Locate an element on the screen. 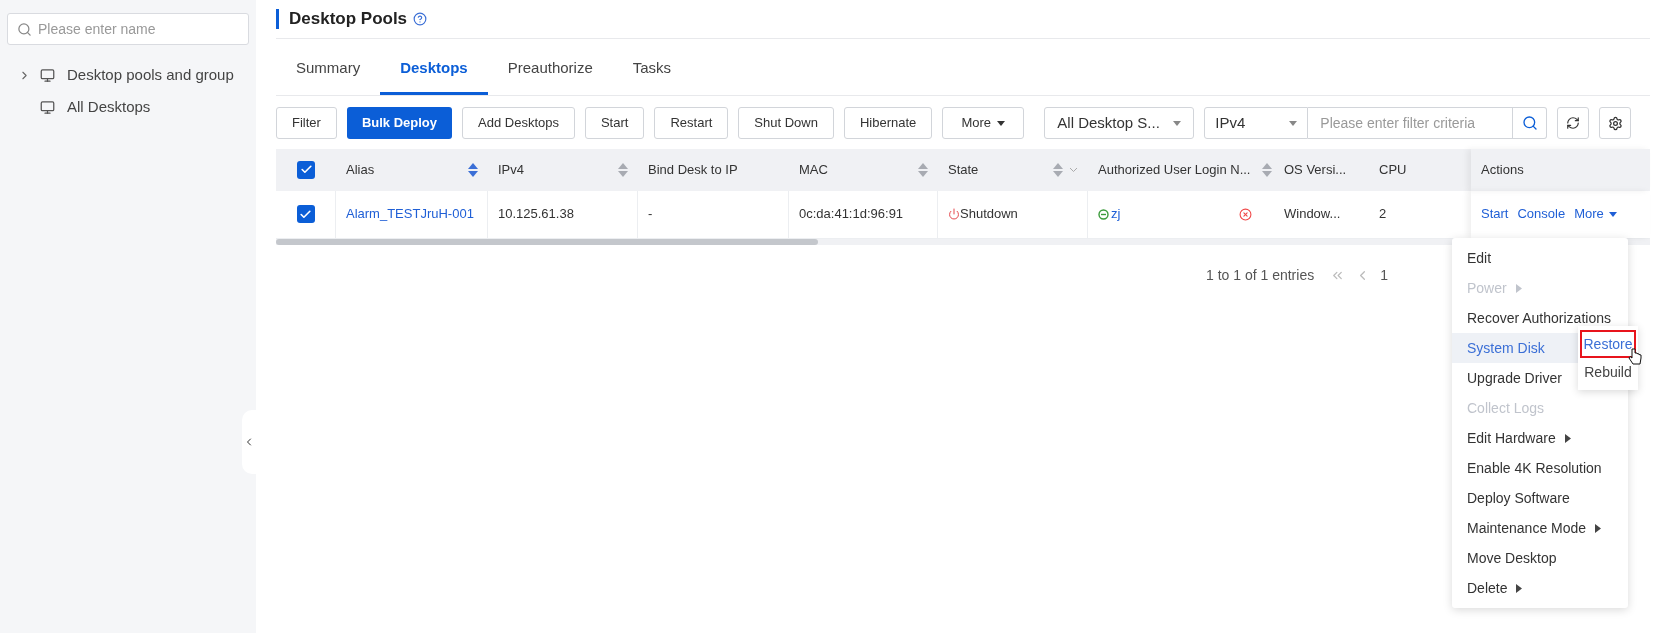  refresh-button is located at coordinates (1573, 123).